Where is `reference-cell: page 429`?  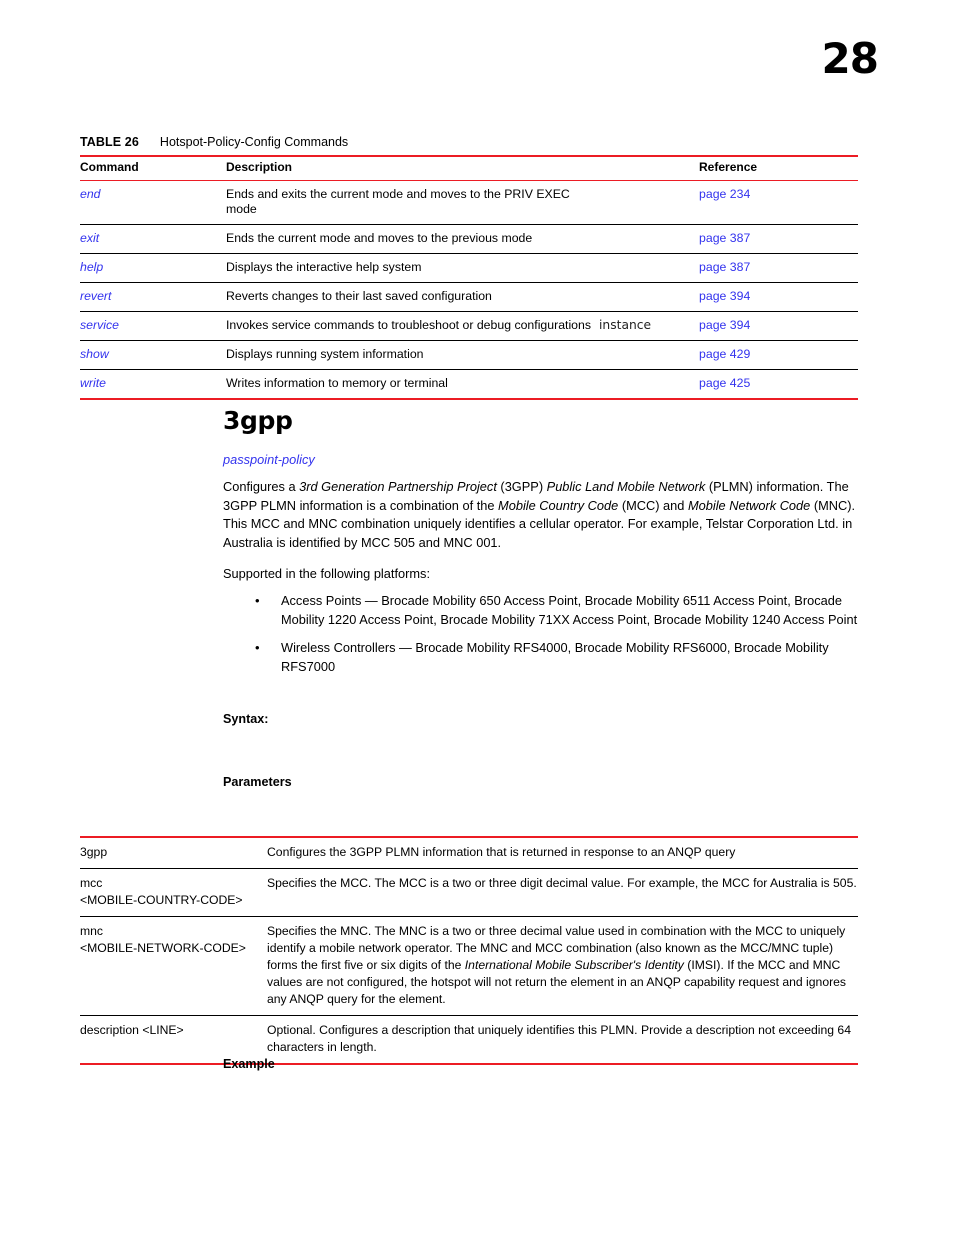
reference-cell: page 429 is located at coordinates (779, 355).